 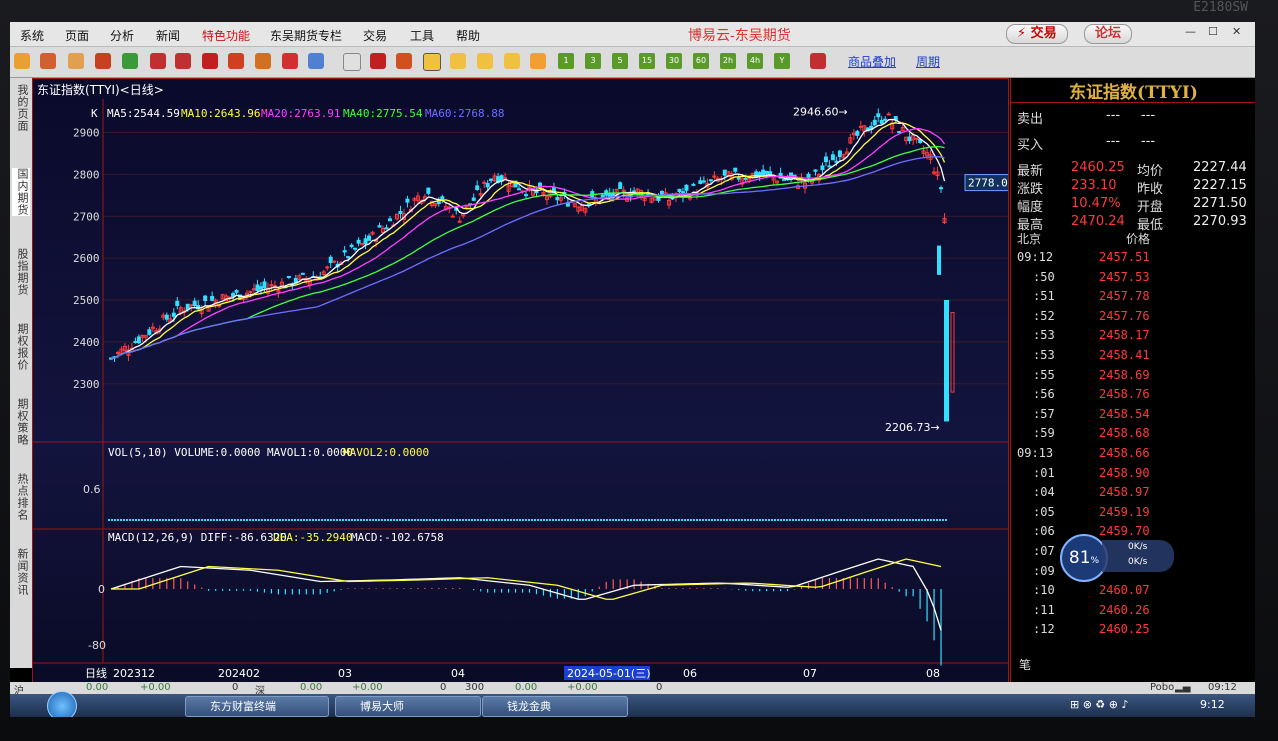 What do you see at coordinates (21, 347) in the screenshot?
I see `tab-option-quotes: 期权报价` at bounding box center [21, 347].